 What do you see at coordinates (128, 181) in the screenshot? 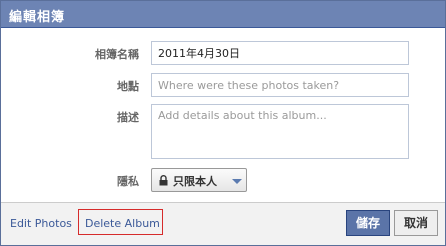
I see `privacy-label: 隱私` at bounding box center [128, 181].